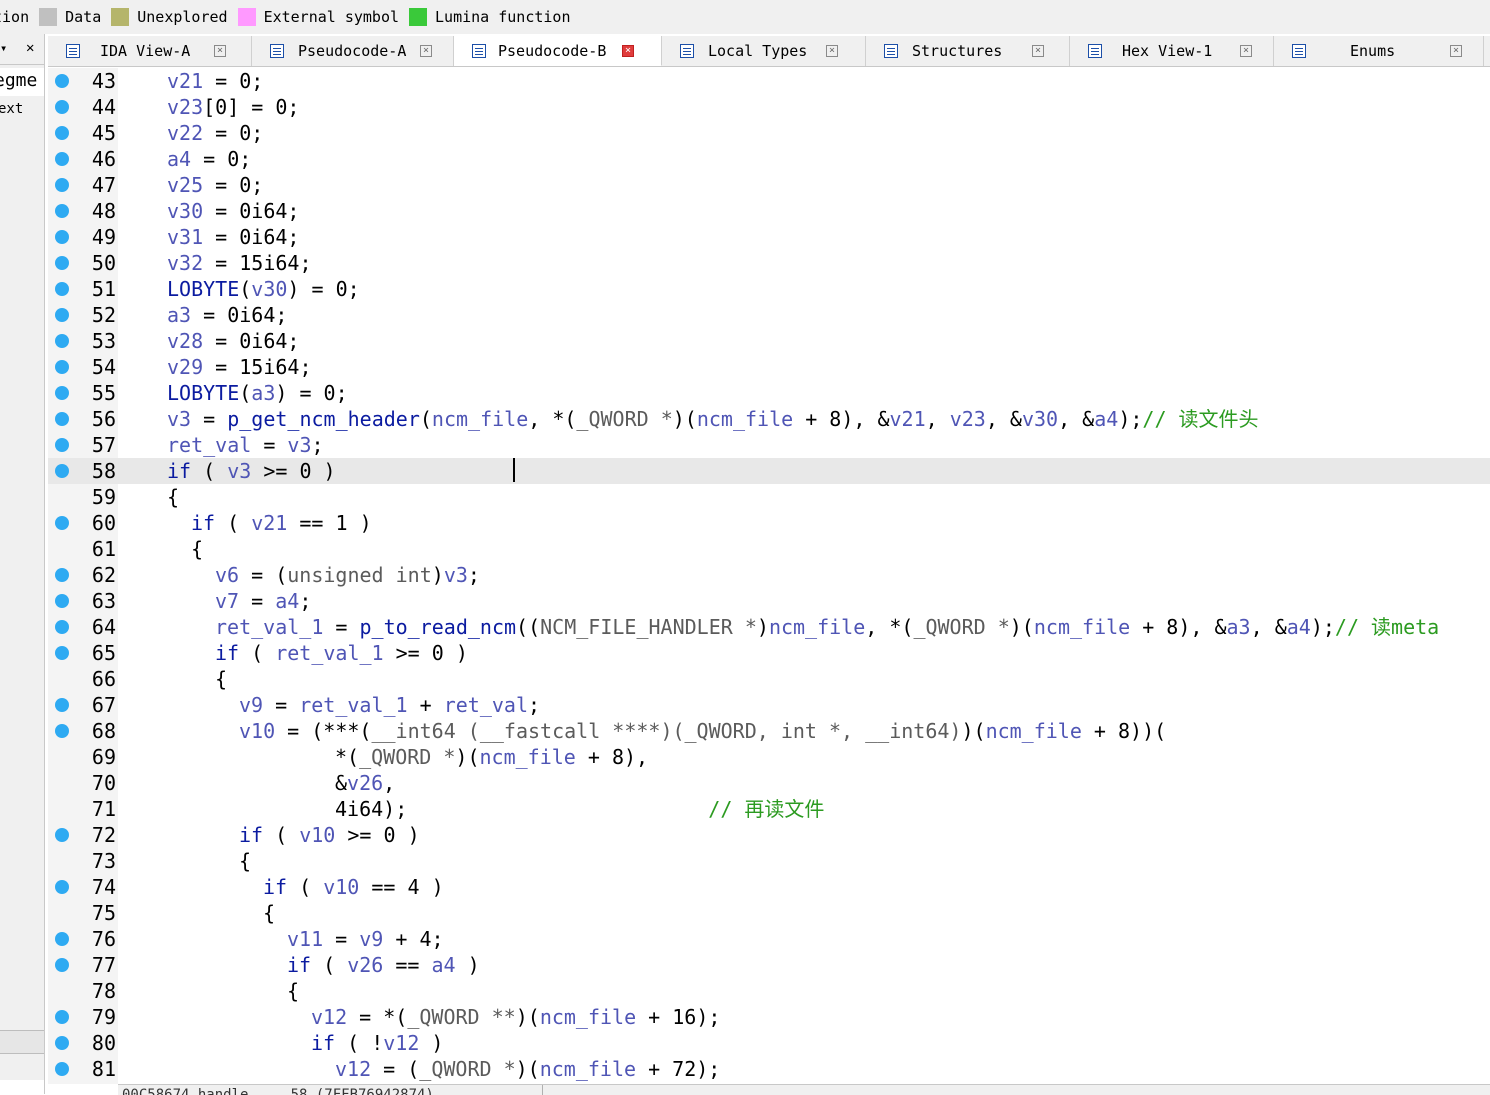 Image resolution: width=1490 pixels, height=1095 pixels. Describe the element at coordinates (185, 133) in the screenshot. I see `code-variable: v22` at that location.